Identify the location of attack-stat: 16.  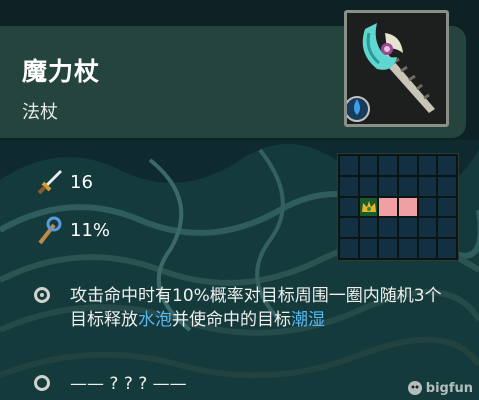
(63, 182).